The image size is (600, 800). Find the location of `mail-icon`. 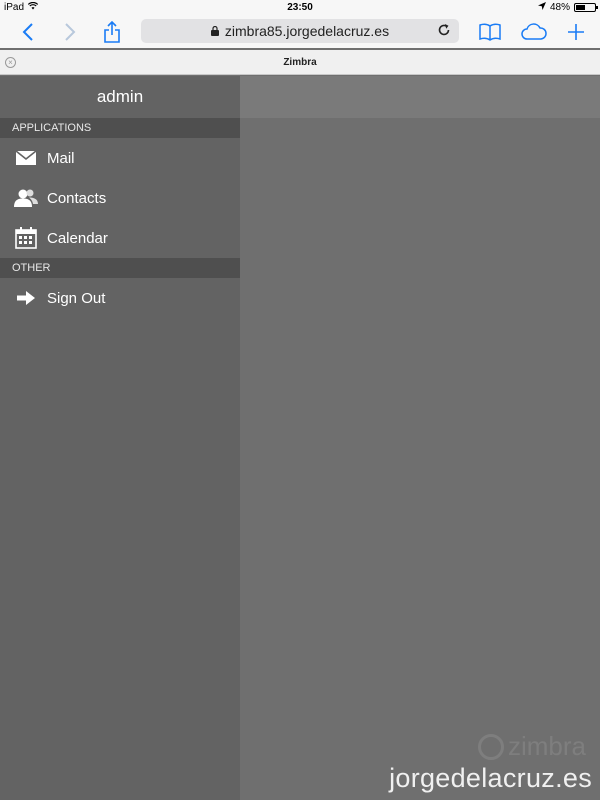

mail-icon is located at coordinates (26, 158).